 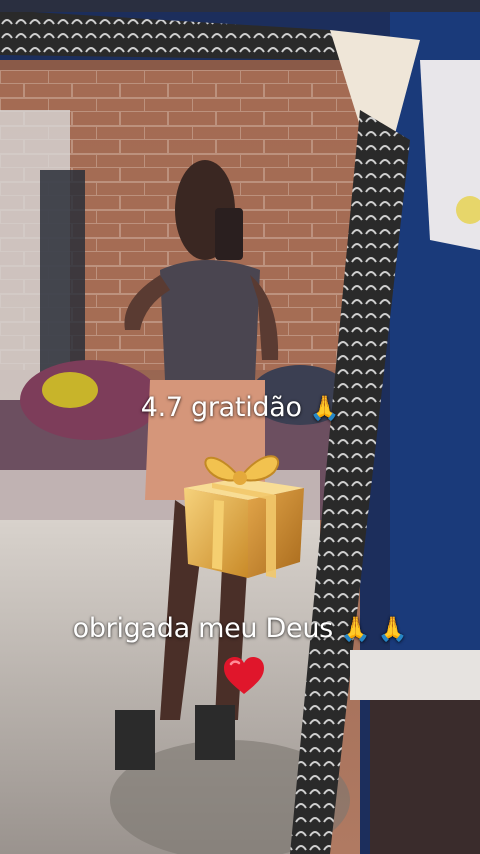 I want to click on folded-hands-pair-icon: 🙏 🙏, so click(x=374, y=629).